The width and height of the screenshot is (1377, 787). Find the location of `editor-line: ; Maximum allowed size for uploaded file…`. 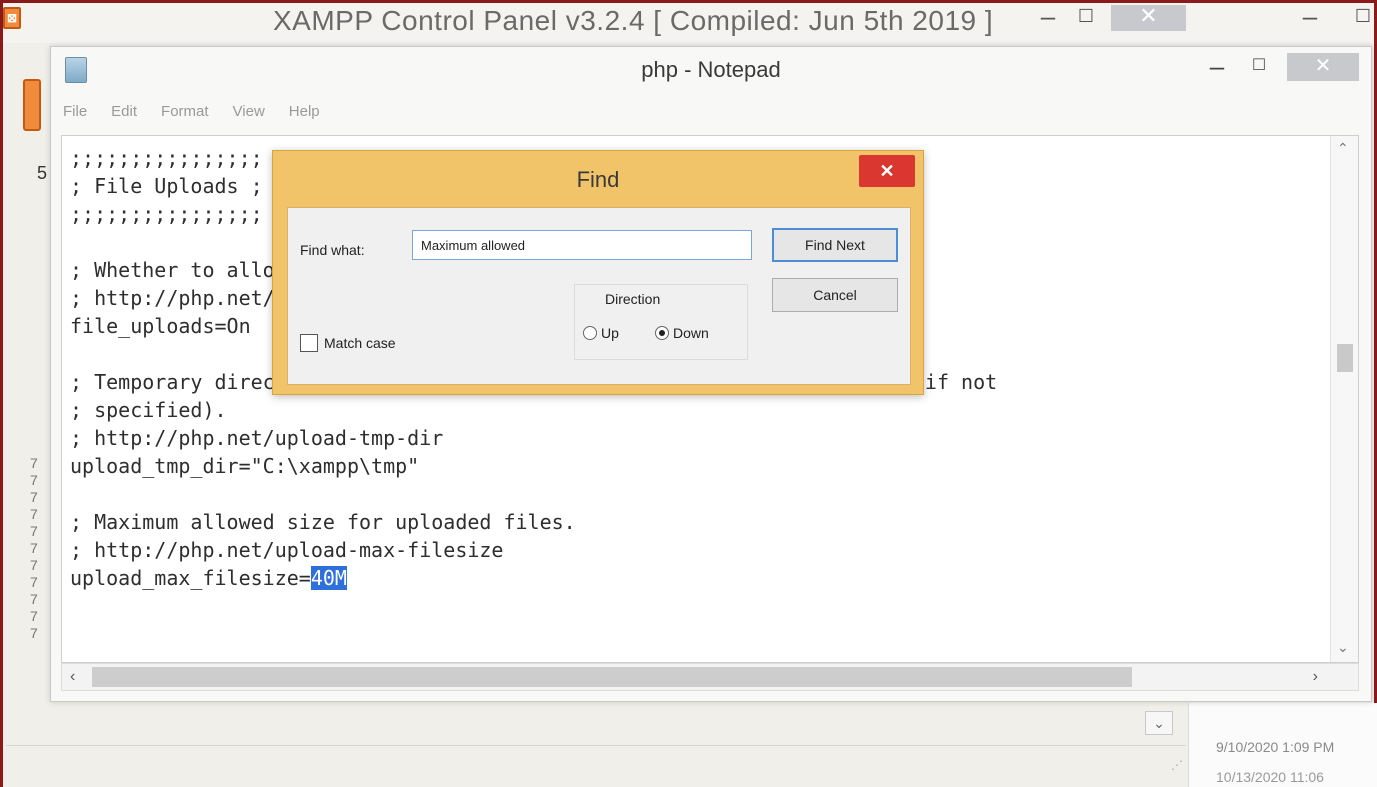

editor-line: ; Maximum allowed size for uploaded file… is located at coordinates (323, 522).